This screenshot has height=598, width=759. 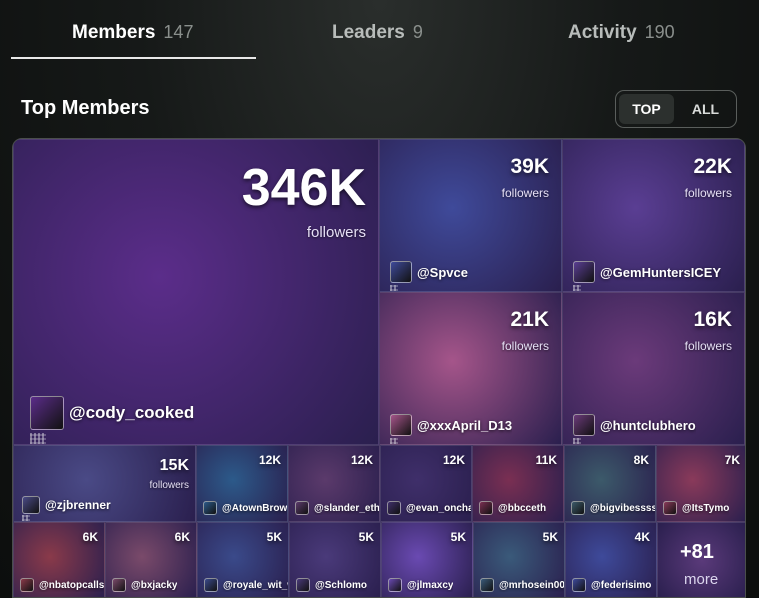 I want to click on member-username: @bigvibessss, so click(x=613, y=508).